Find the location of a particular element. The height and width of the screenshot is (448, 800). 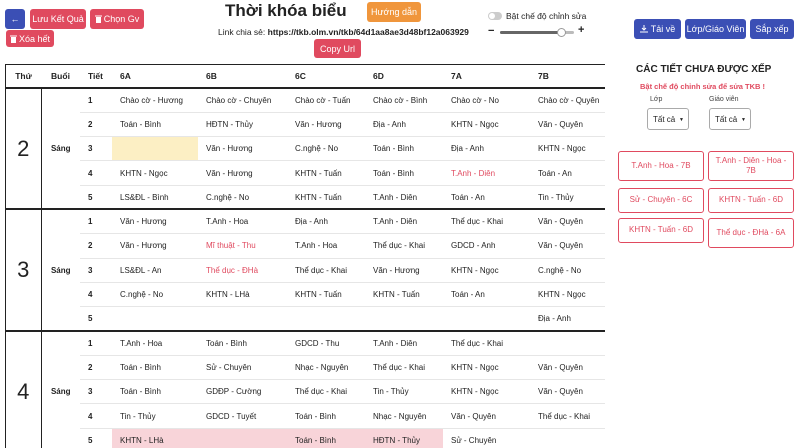

lesson-cell: Chào cờ - No is located at coordinates (486, 100).